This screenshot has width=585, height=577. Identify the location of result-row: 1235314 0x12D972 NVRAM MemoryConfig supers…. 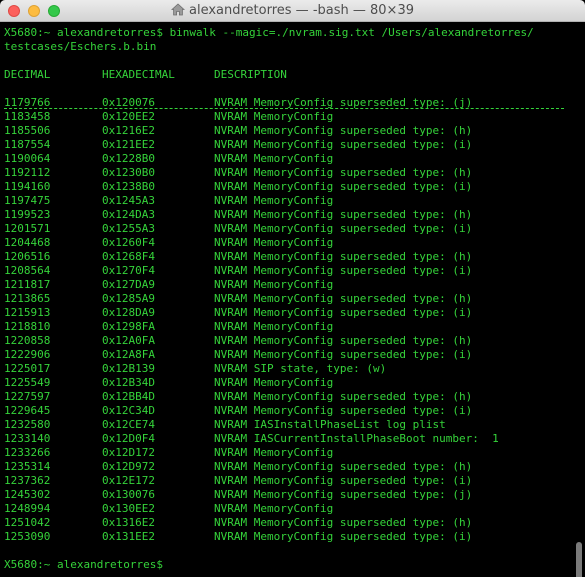
(289, 467).